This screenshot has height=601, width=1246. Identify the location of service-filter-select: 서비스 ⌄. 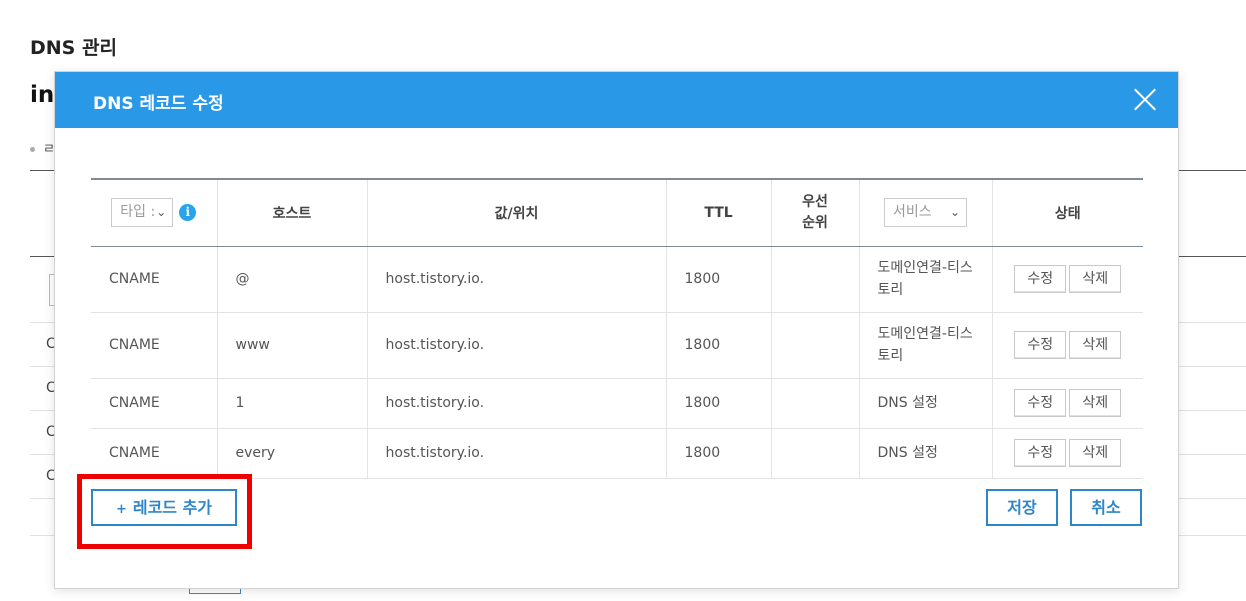
(925, 213).